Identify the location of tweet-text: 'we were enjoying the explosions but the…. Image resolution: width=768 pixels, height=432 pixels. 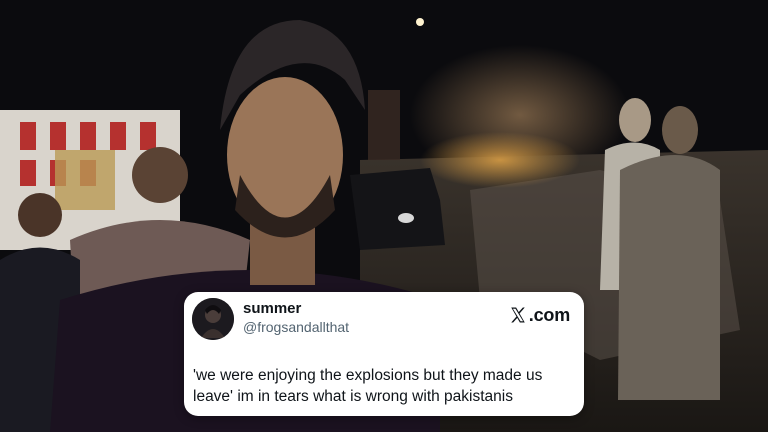
(368, 386).